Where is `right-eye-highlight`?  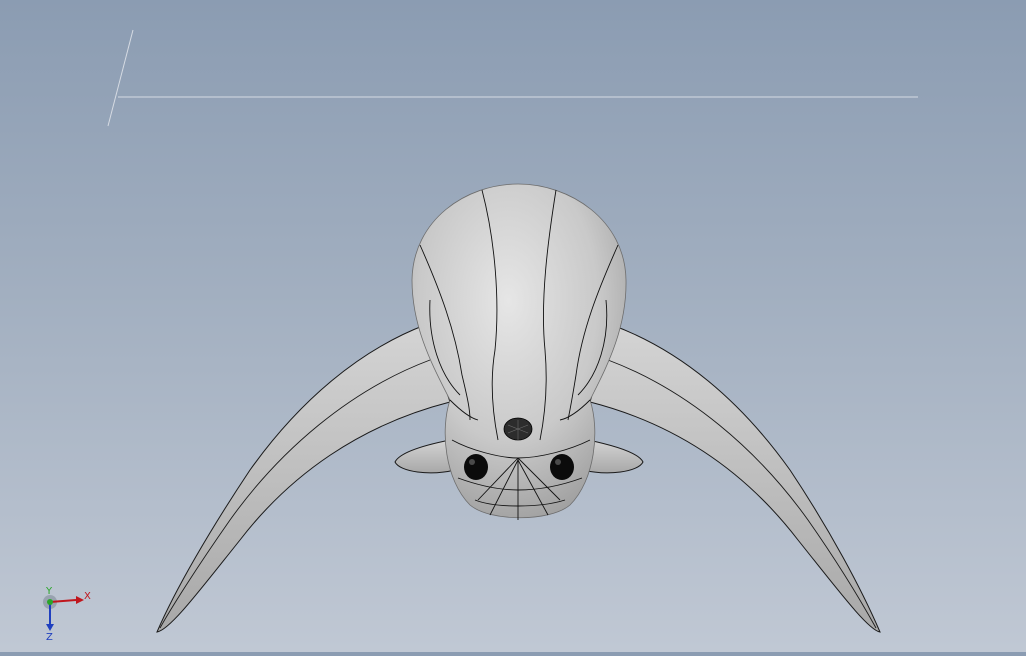
right-eye-highlight is located at coordinates (558, 462).